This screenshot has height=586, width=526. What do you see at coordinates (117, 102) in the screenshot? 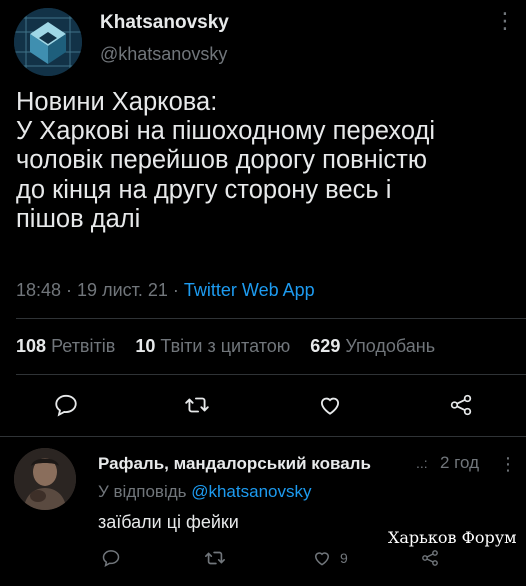
I see `tweet-text-line: Новини Харкова:` at bounding box center [117, 102].